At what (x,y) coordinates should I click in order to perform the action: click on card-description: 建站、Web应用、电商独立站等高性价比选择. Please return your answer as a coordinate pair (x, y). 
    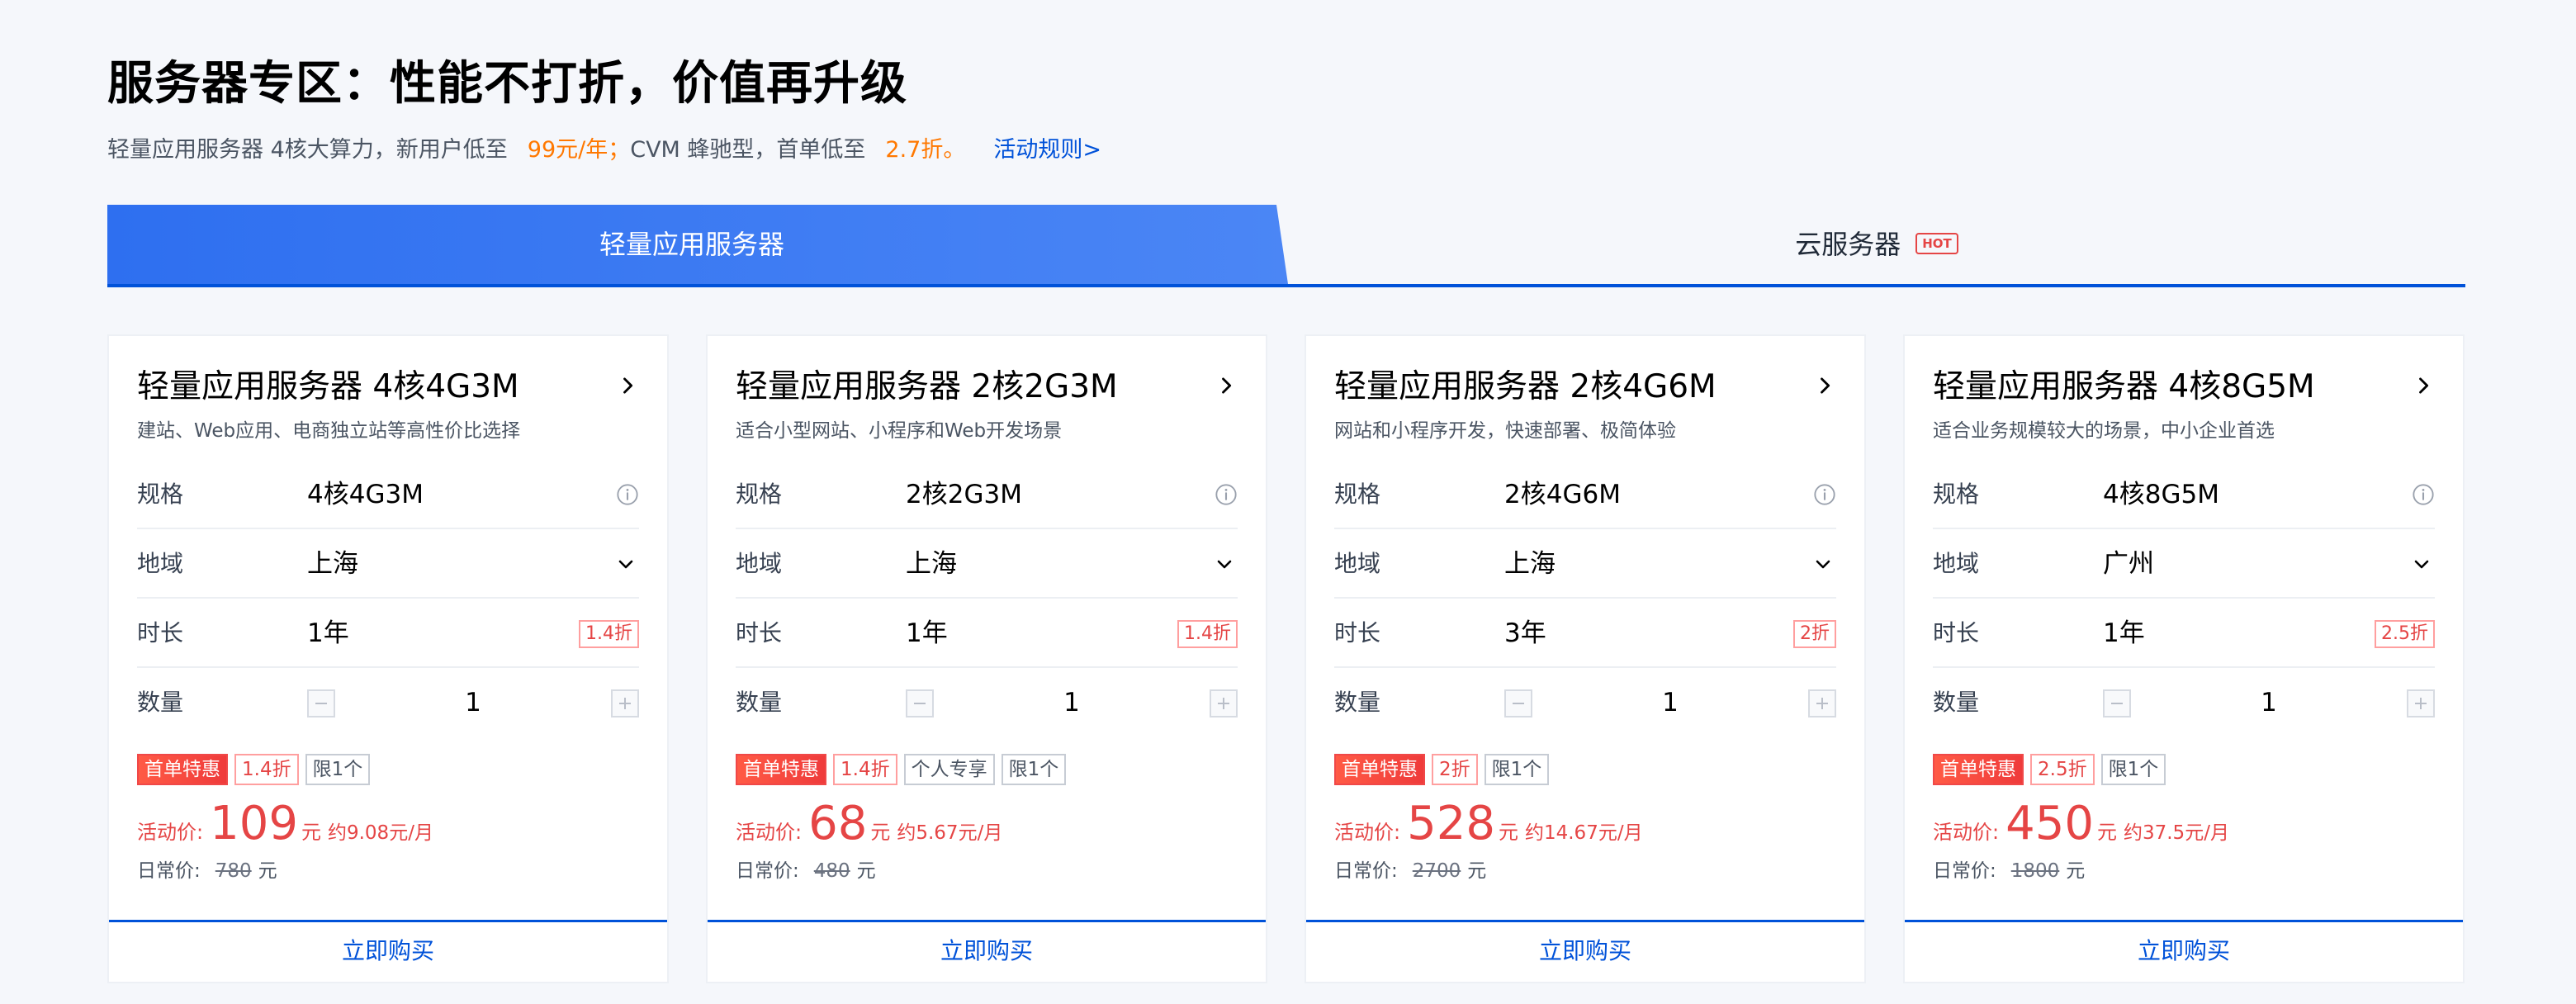
    Looking at the image, I should click on (329, 431).